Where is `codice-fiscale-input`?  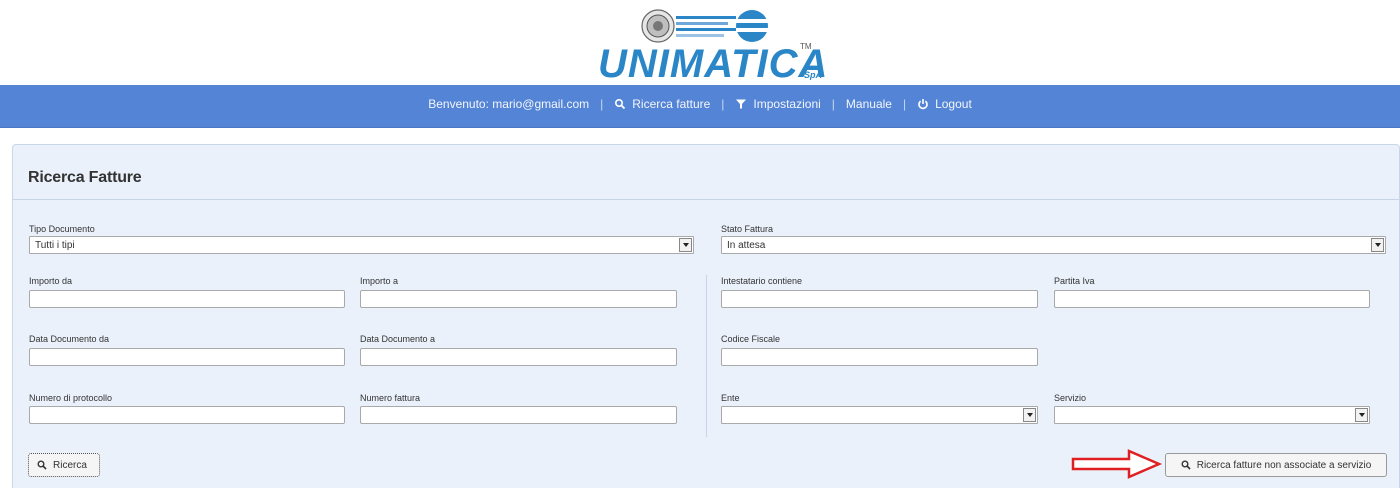 codice-fiscale-input is located at coordinates (879, 357).